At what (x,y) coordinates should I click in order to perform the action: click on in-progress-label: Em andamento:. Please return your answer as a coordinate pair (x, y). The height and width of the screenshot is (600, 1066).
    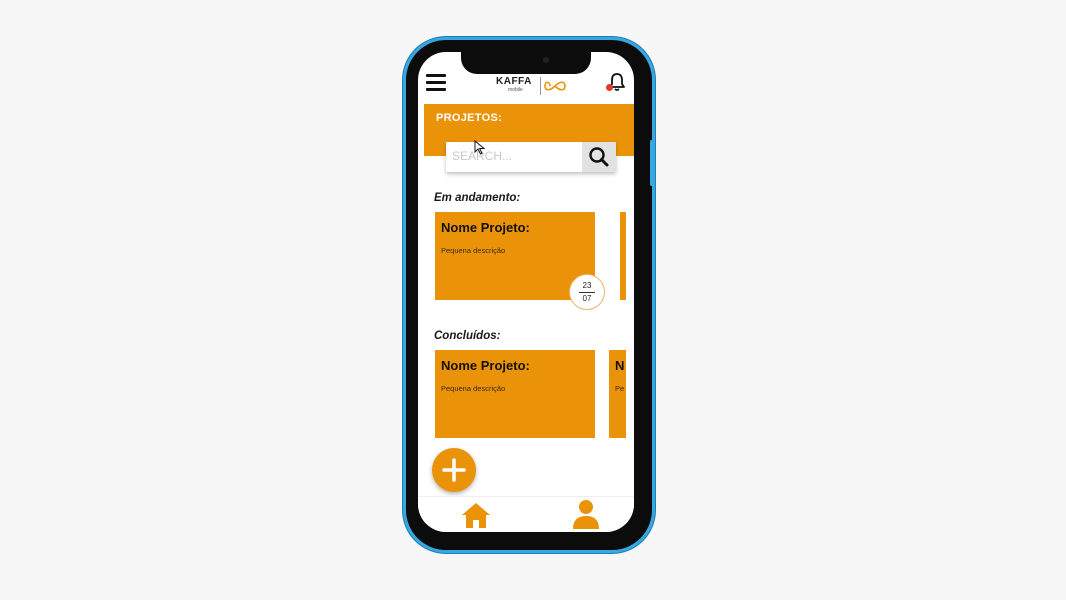
    Looking at the image, I should click on (477, 198).